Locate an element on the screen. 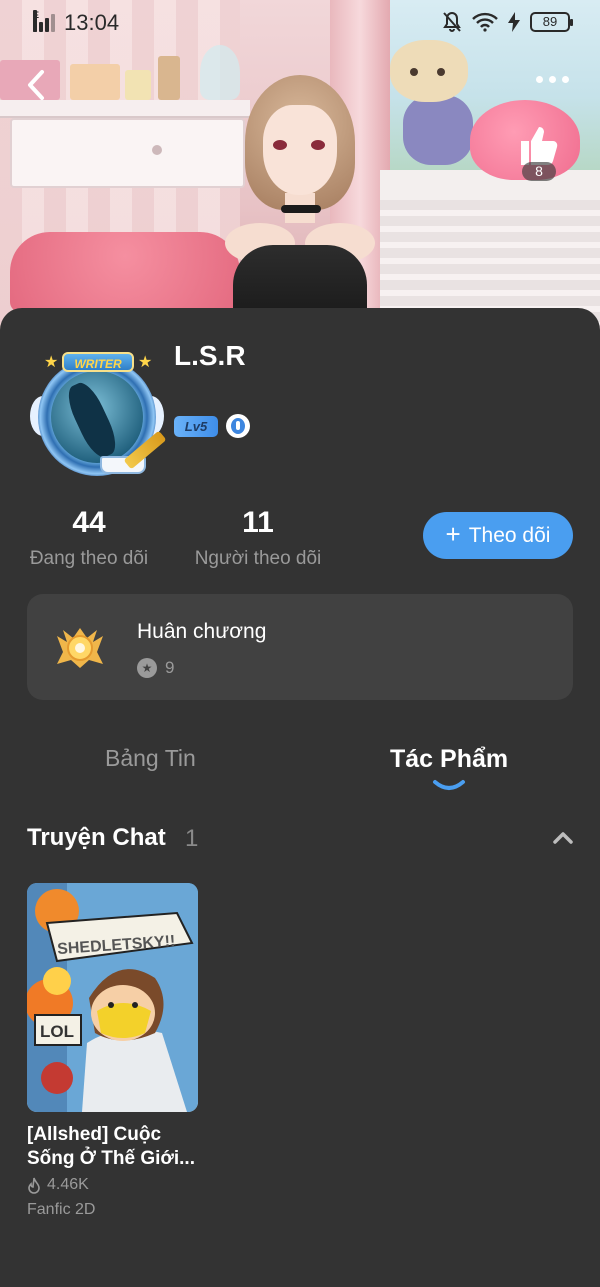 This screenshot has width=600, height=1287. status-bar: E 13:04 89 is located at coordinates (300, 24).